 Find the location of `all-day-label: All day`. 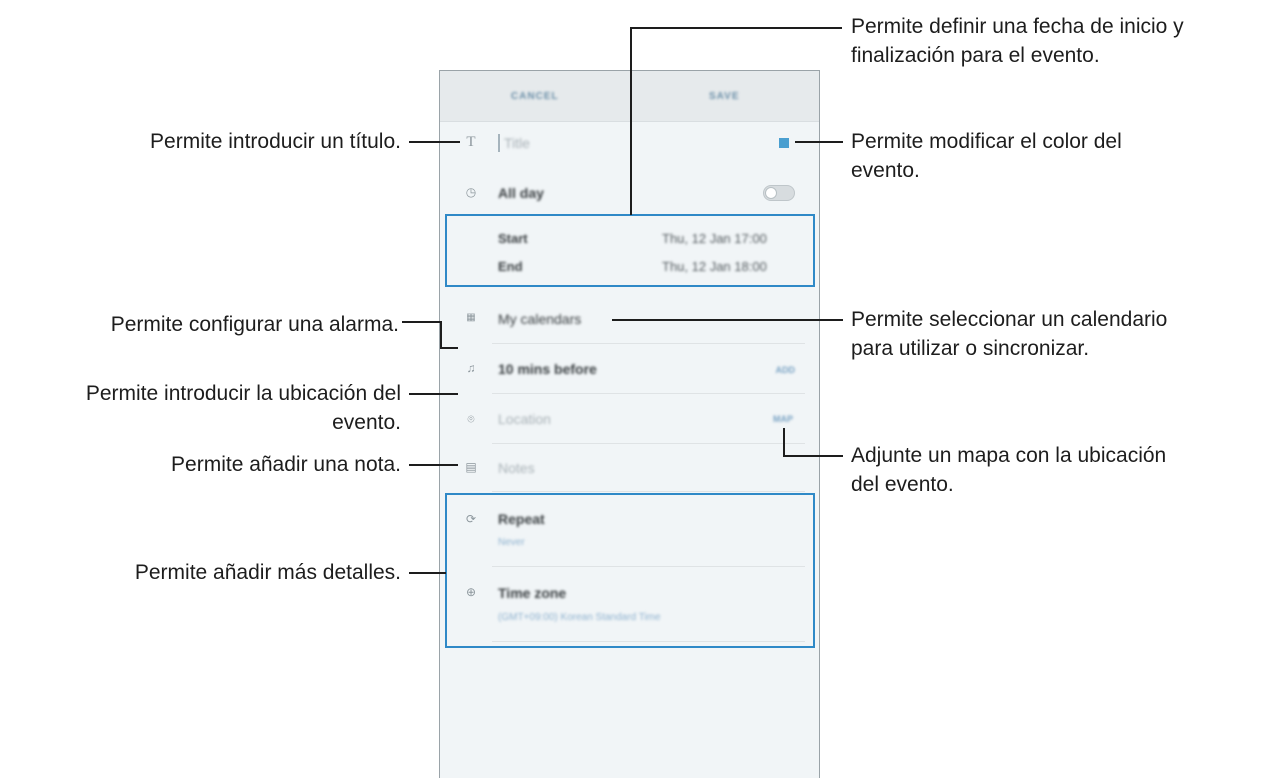

all-day-label: All day is located at coordinates (521, 193).